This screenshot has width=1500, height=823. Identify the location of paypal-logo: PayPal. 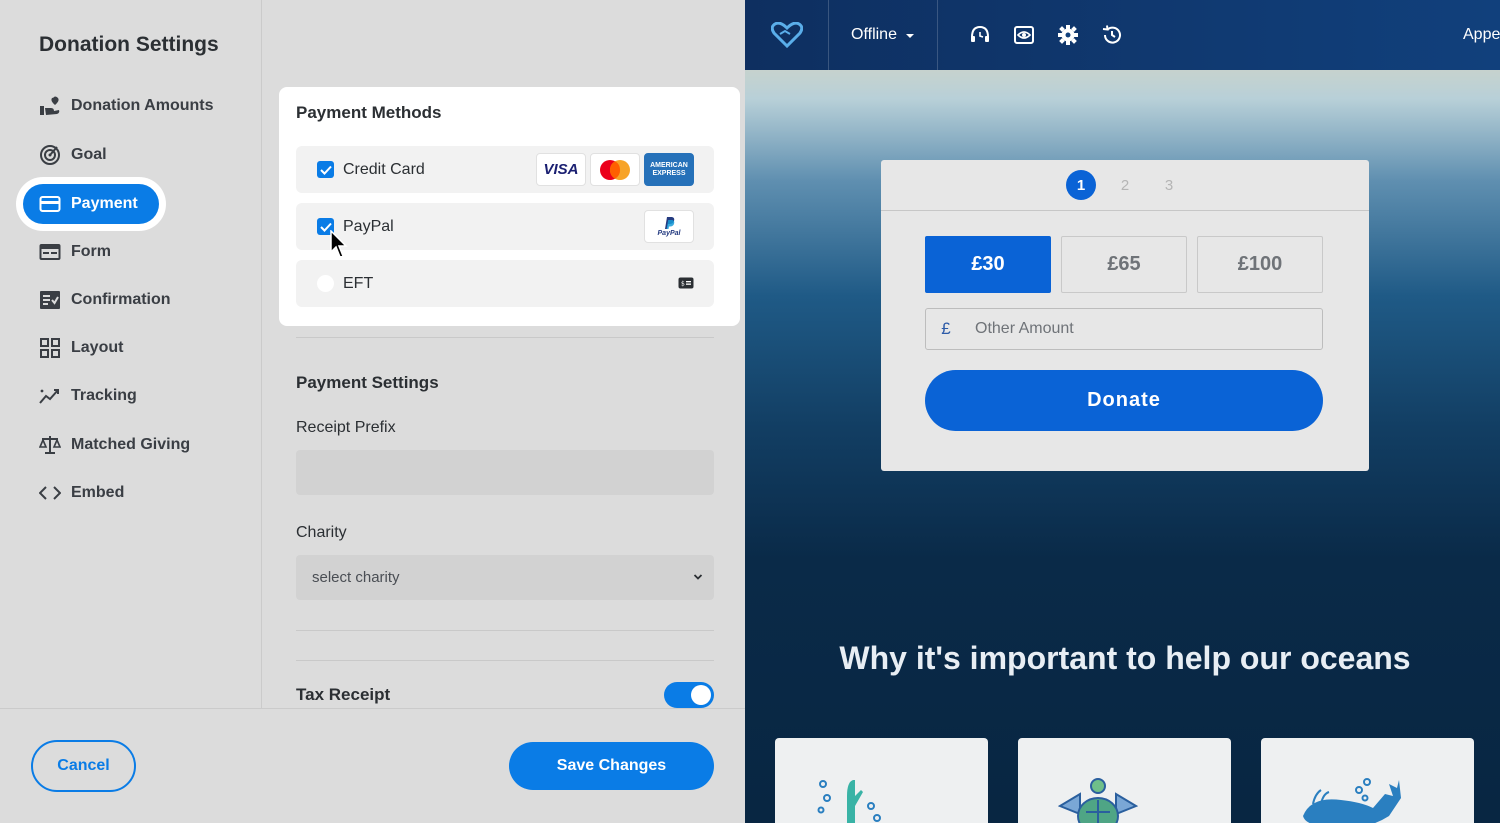
(669, 226).